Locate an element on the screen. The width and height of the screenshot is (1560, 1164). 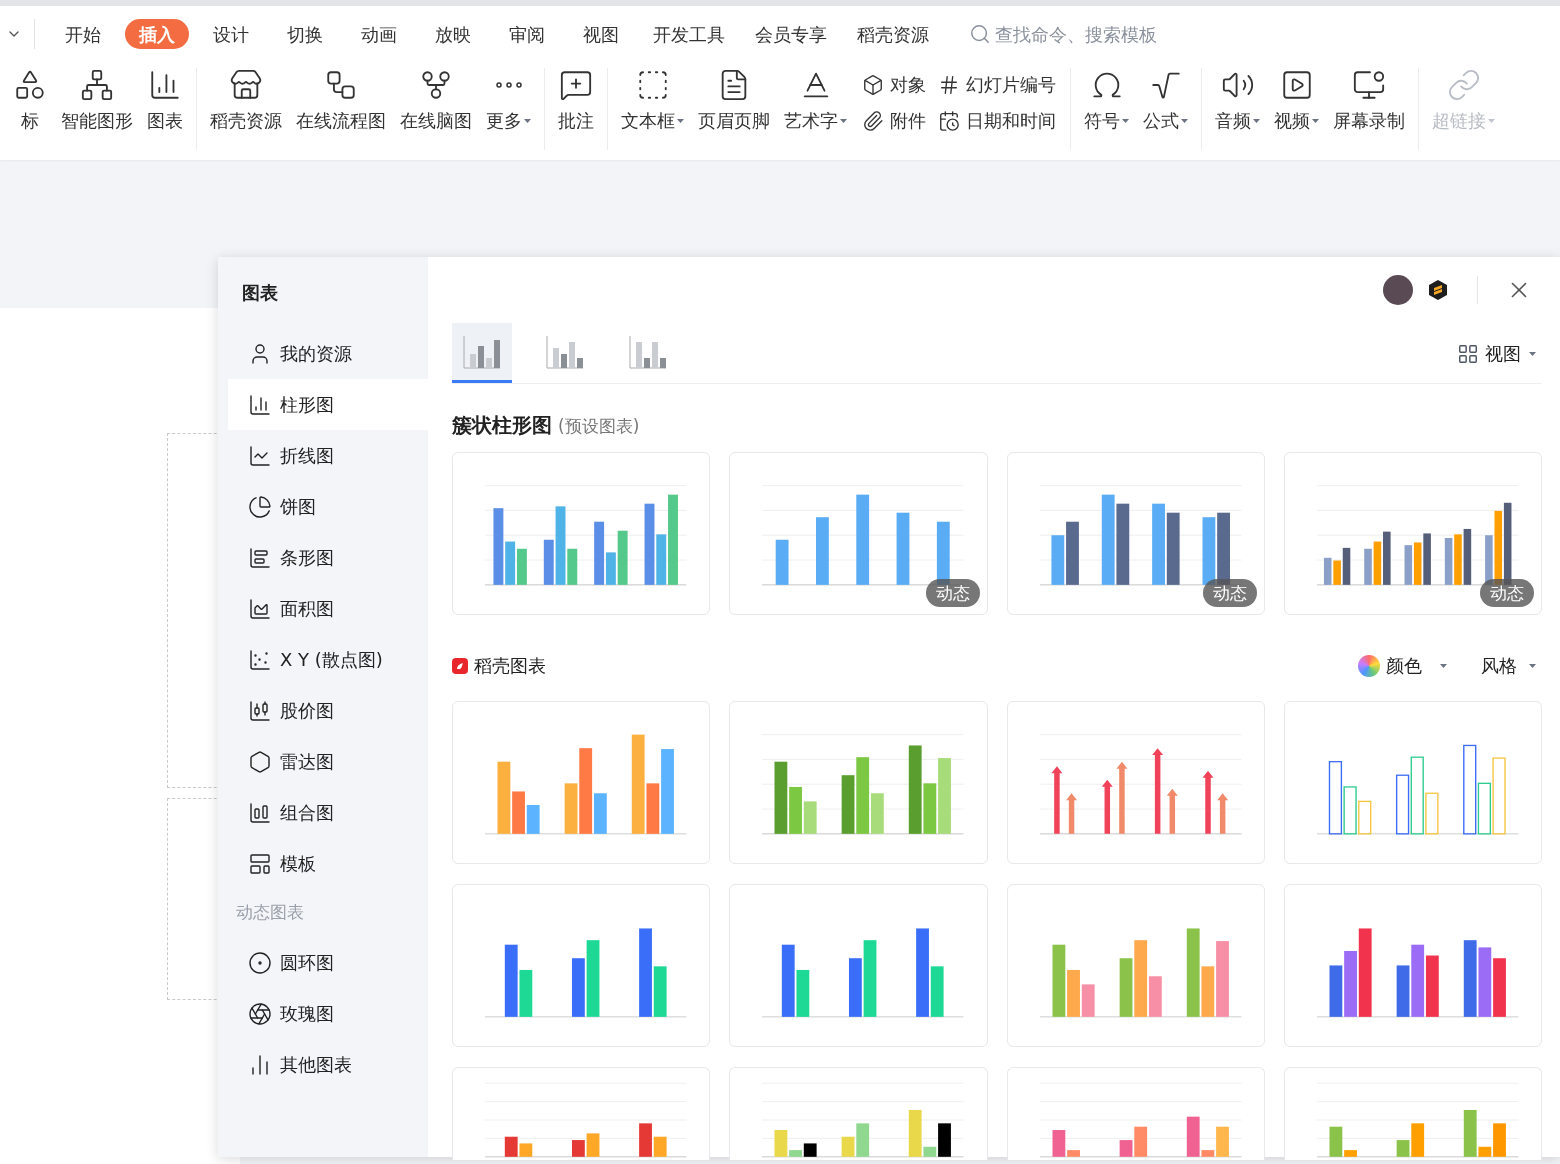
search-field: 查找命令、搜索模板 is located at coordinates (1082, 34).